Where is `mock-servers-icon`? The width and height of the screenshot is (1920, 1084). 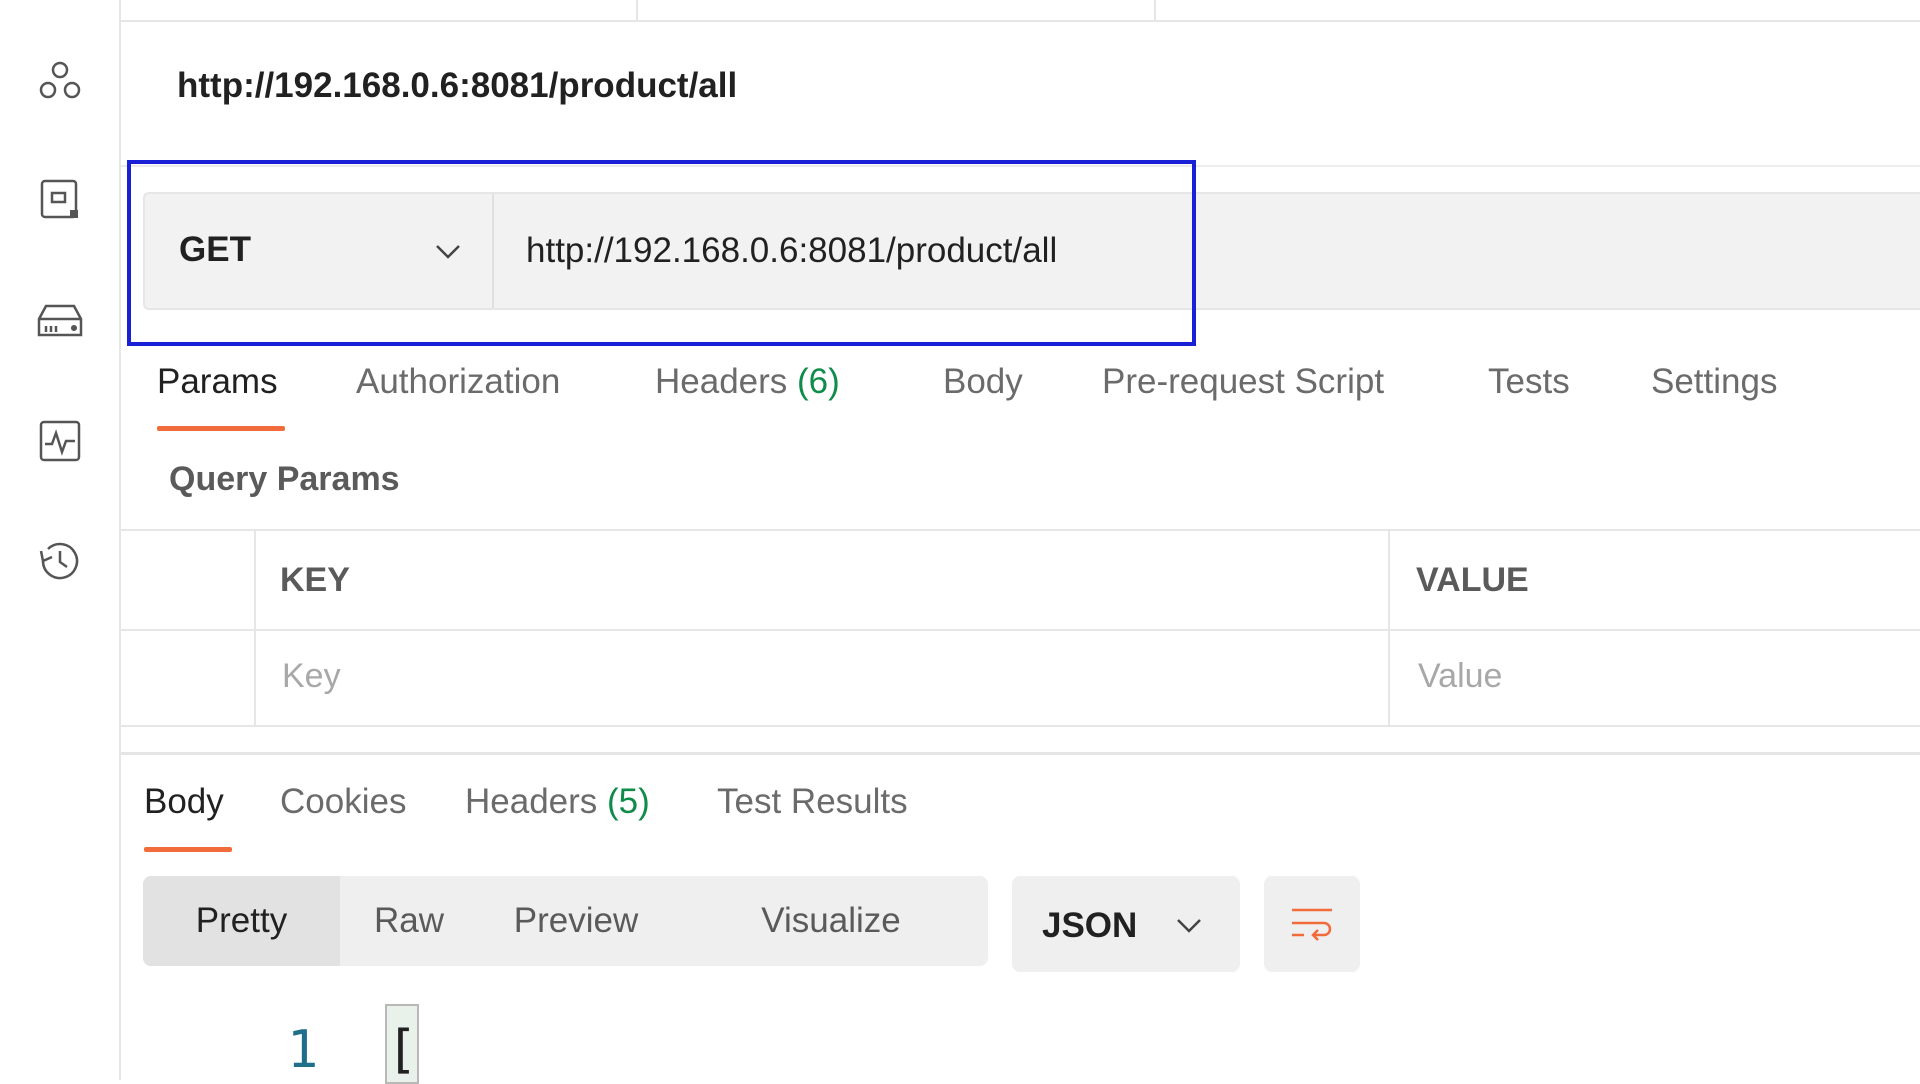
mock-servers-icon is located at coordinates (60, 321).